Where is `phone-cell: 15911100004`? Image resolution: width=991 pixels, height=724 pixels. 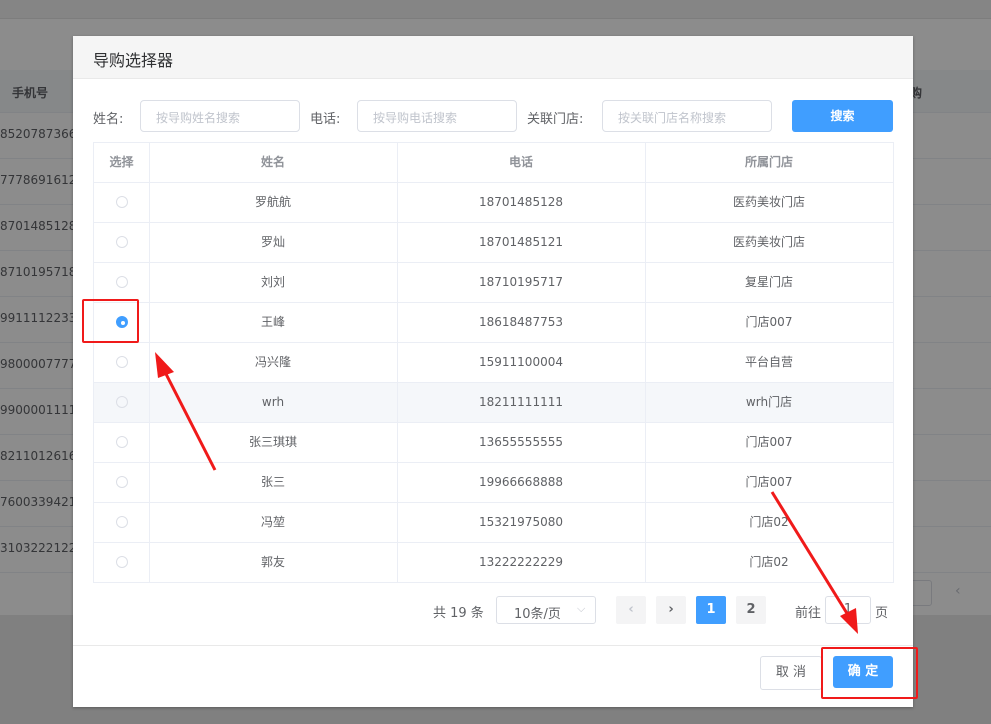 phone-cell: 15911100004 is located at coordinates (521, 362).